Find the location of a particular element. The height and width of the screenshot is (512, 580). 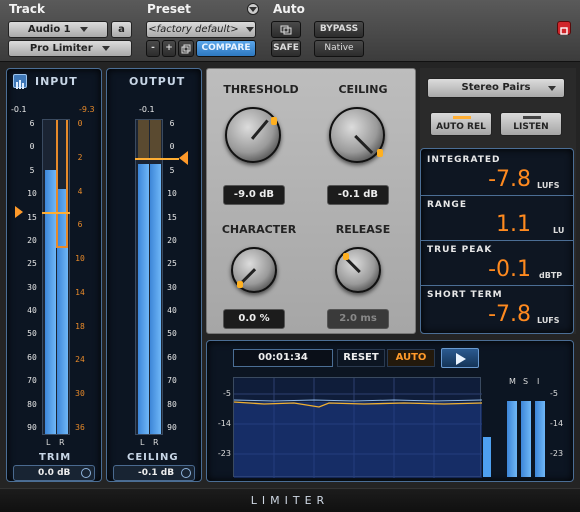

scale-tick: 50 is located at coordinates (32, 334).